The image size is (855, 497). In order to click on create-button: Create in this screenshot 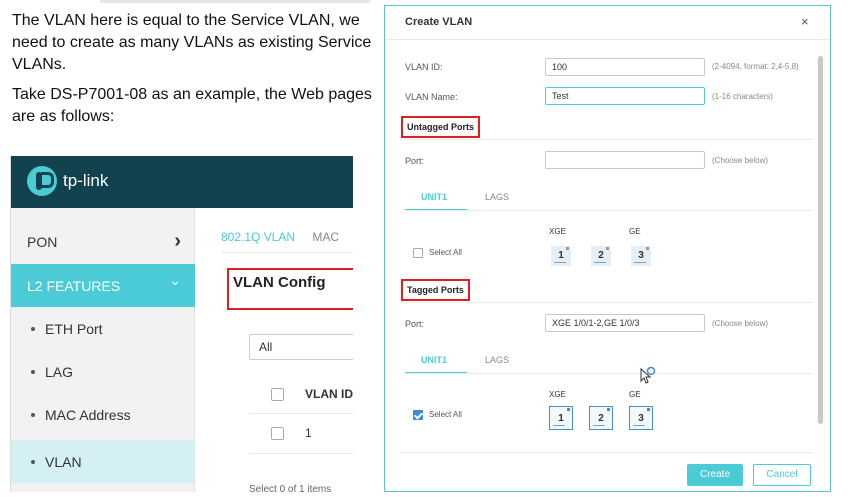, I will do `click(715, 475)`.